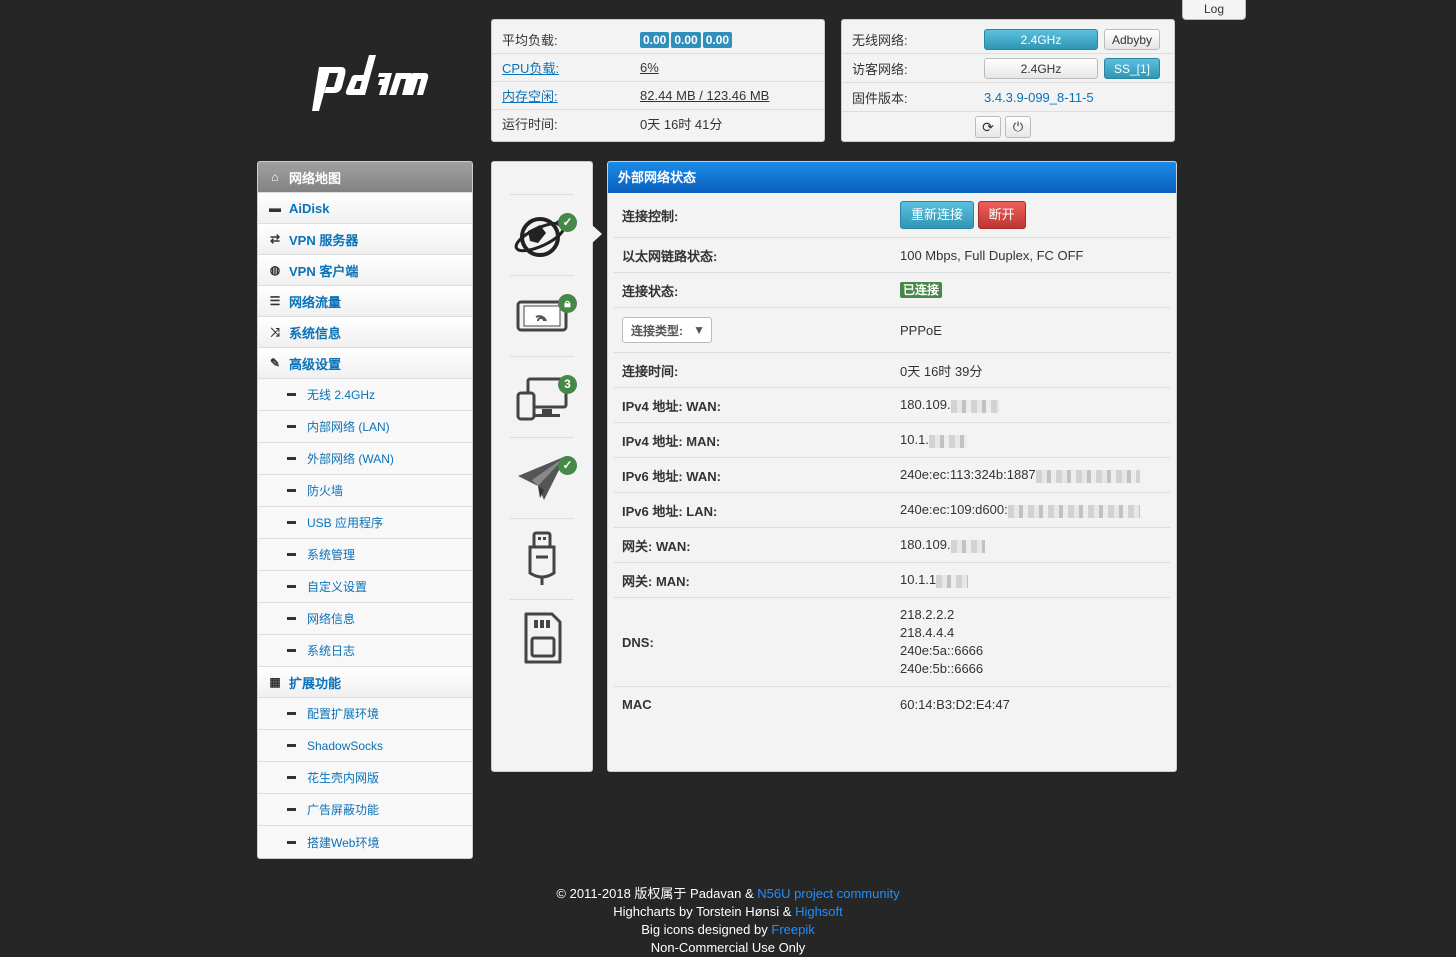 This screenshot has width=1456, height=957. What do you see at coordinates (365, 459) in the screenshot?
I see `sidebar-sub-wan: 外部网络 (WAN)` at bounding box center [365, 459].